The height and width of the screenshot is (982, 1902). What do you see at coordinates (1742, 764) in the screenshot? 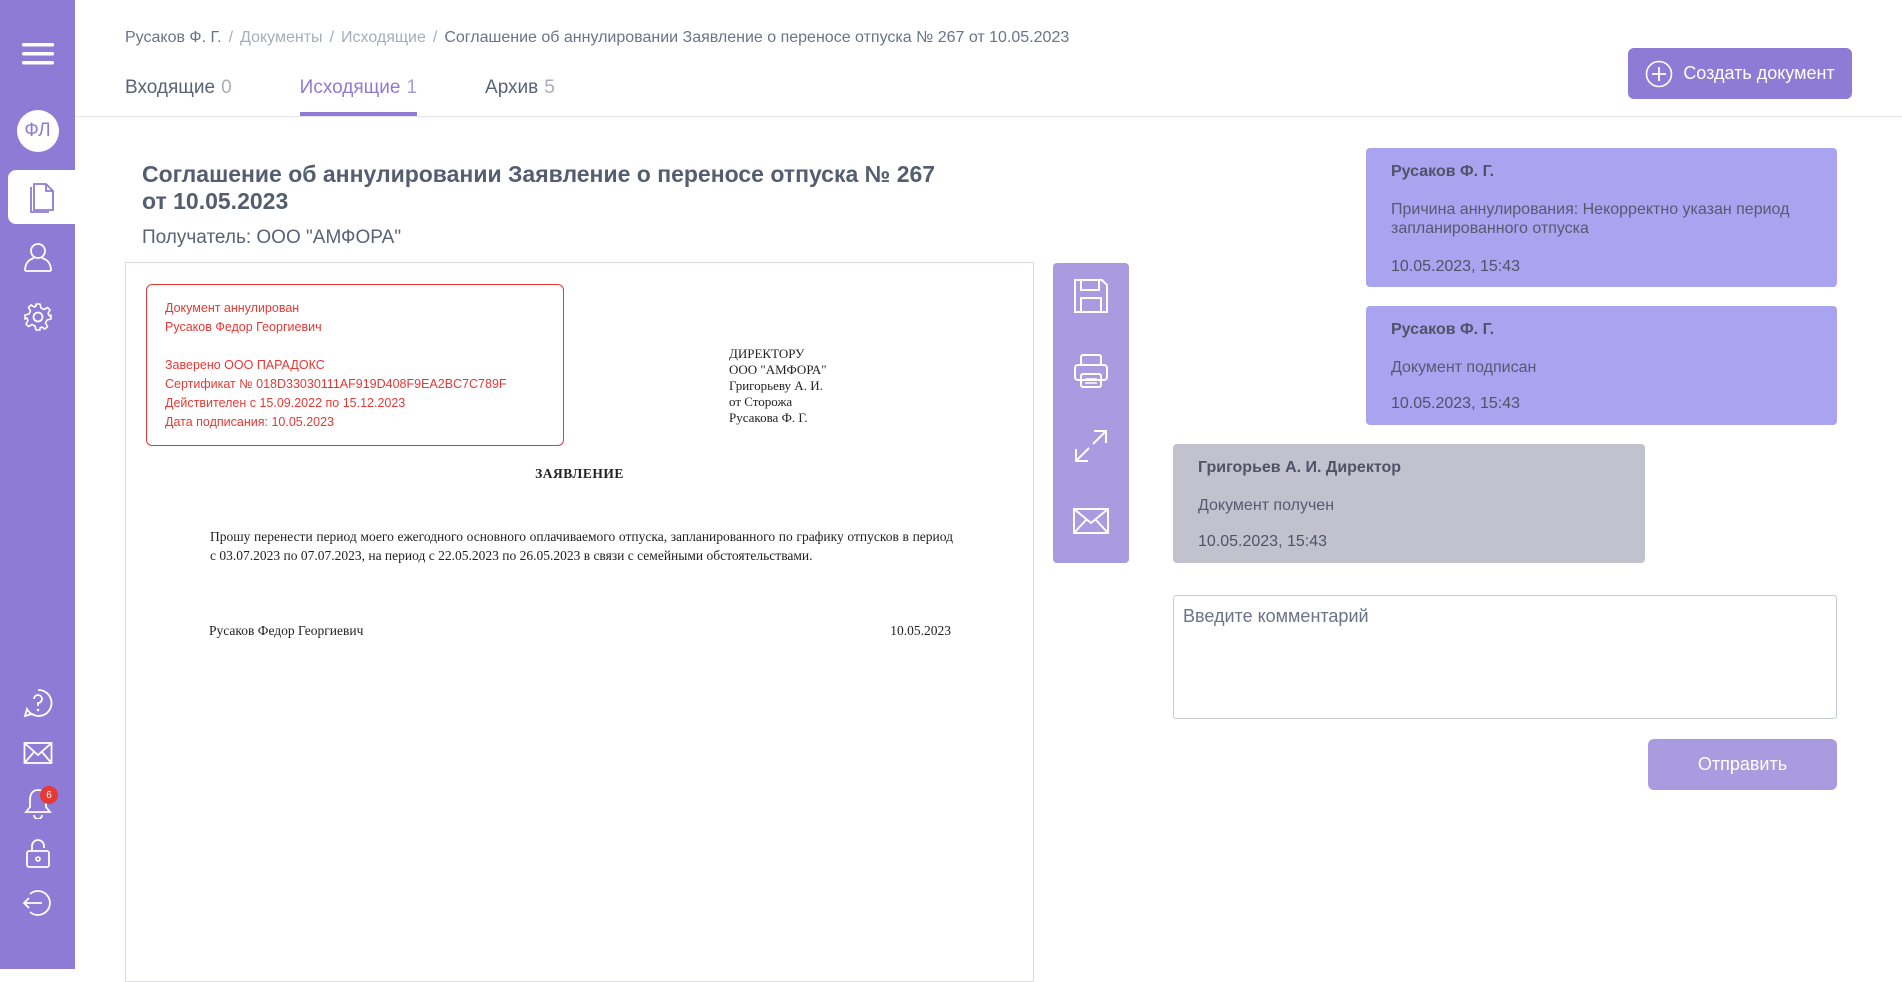
I see `send-button: Отправить` at bounding box center [1742, 764].